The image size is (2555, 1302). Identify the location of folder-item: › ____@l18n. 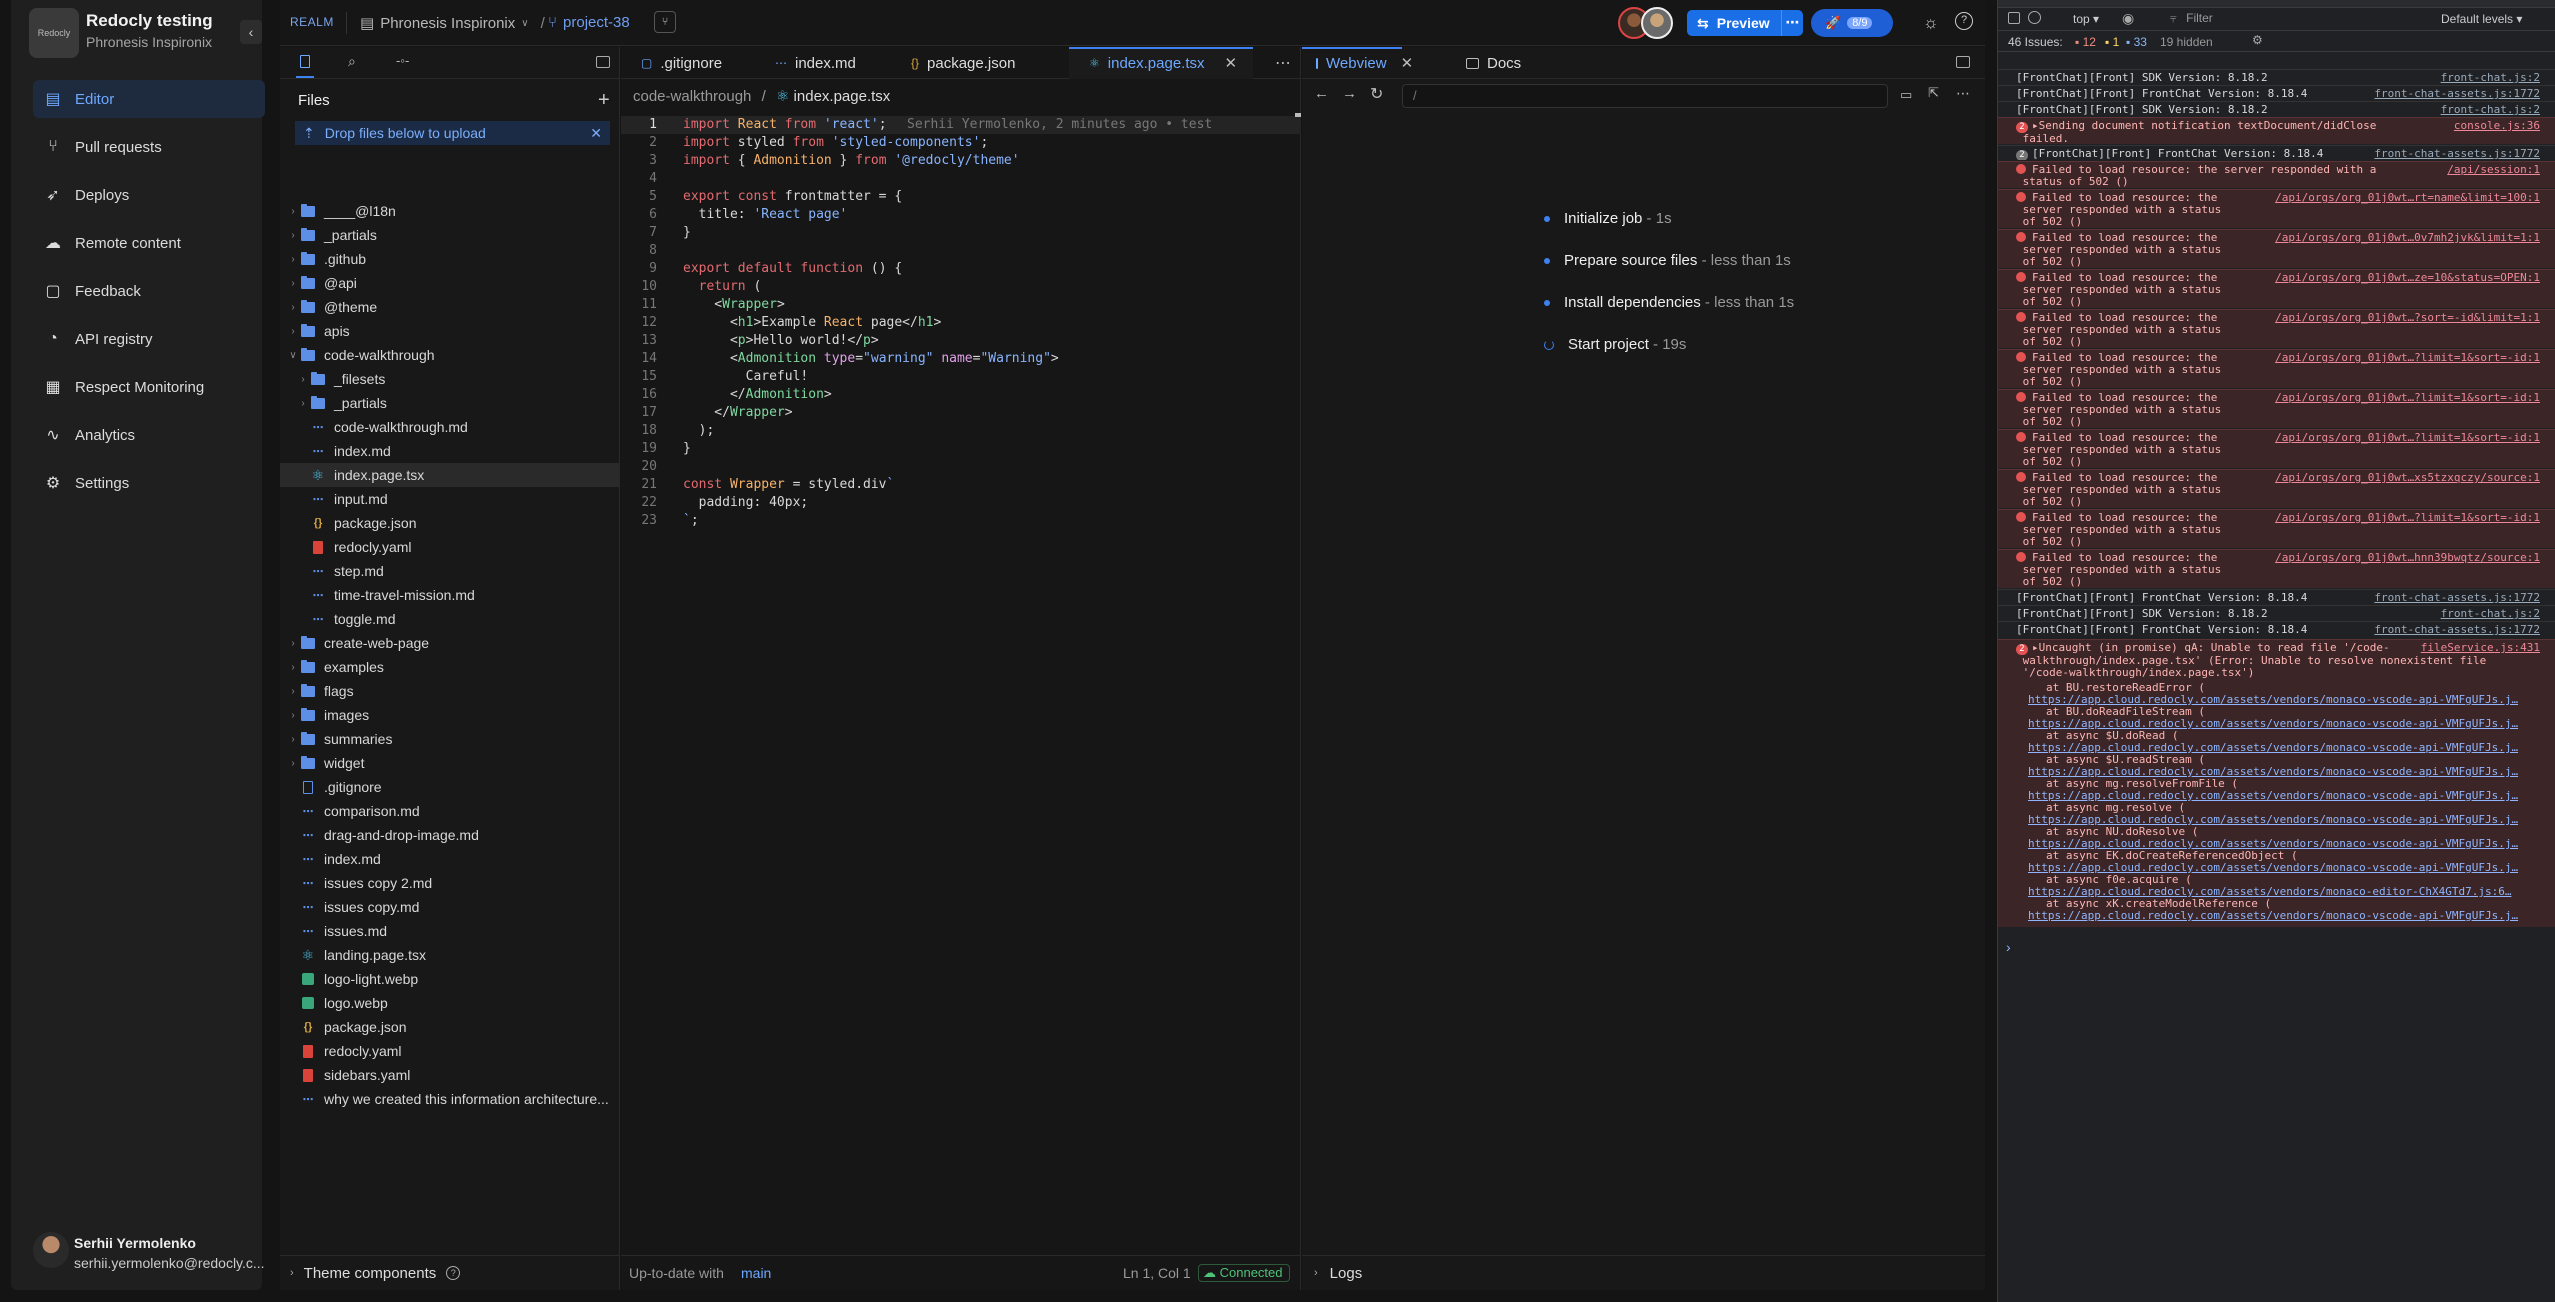
(450, 211).